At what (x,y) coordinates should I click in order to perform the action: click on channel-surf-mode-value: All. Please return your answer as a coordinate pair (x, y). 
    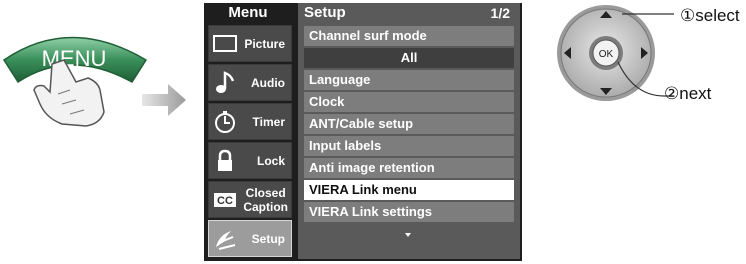
    Looking at the image, I should click on (409, 58).